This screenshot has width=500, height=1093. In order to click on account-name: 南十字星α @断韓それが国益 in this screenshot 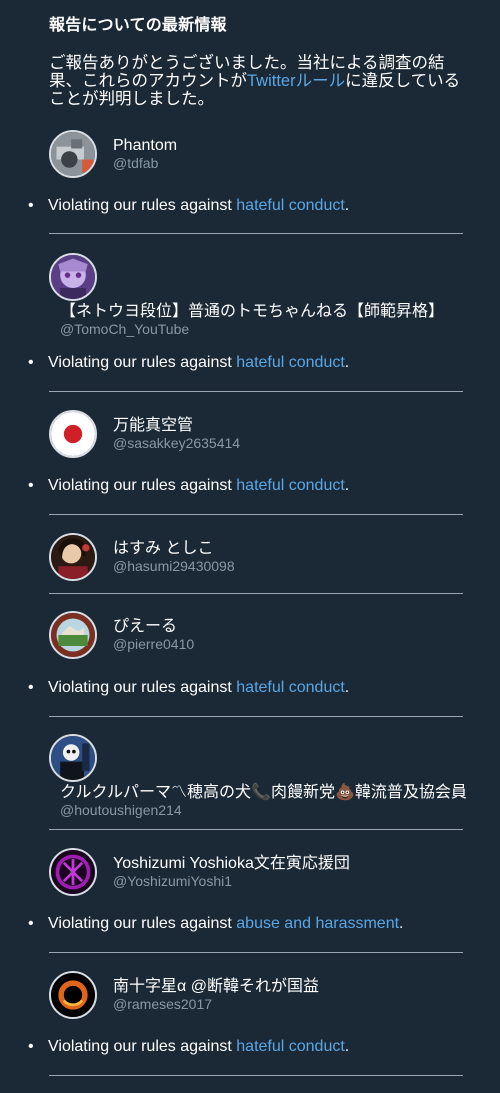, I will do `click(216, 986)`.